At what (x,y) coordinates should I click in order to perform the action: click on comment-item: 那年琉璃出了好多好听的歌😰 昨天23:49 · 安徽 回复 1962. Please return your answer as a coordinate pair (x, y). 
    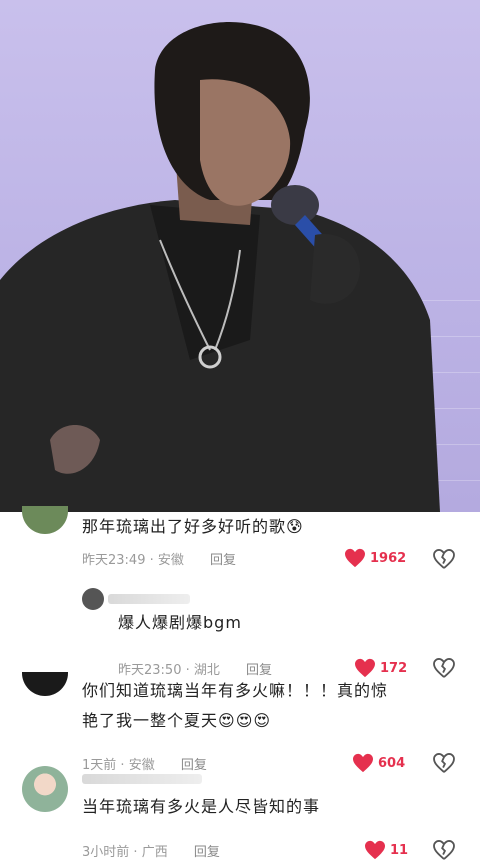
    Looking at the image, I should click on (240, 544).